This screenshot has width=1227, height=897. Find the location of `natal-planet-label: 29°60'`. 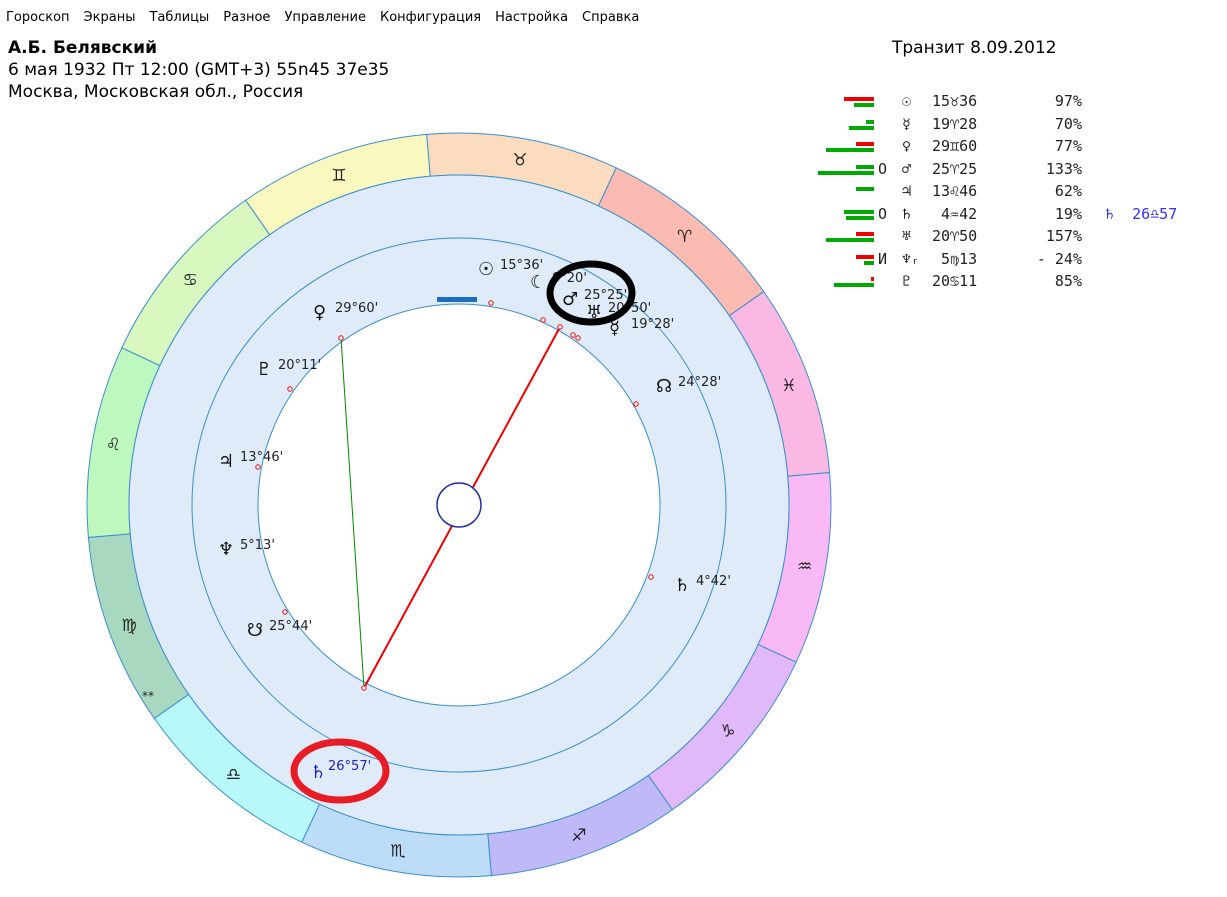

natal-planet-label: 29°60' is located at coordinates (356, 308).